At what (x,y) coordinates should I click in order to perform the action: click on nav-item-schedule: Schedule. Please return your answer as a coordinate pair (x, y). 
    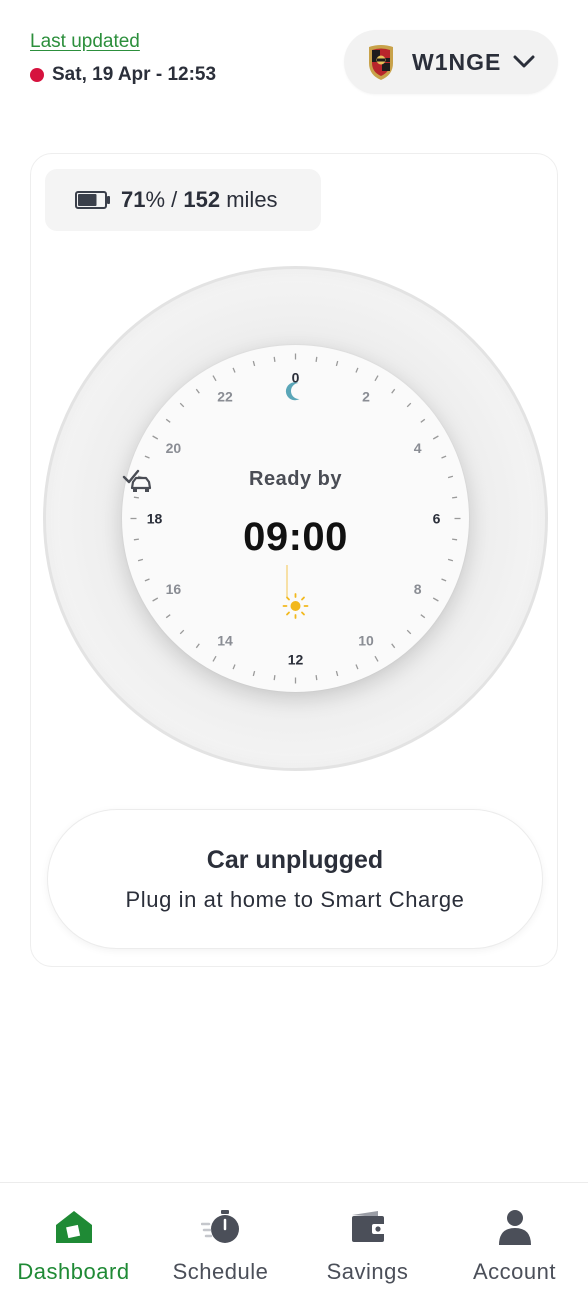
    Looking at the image, I should click on (220, 1241).